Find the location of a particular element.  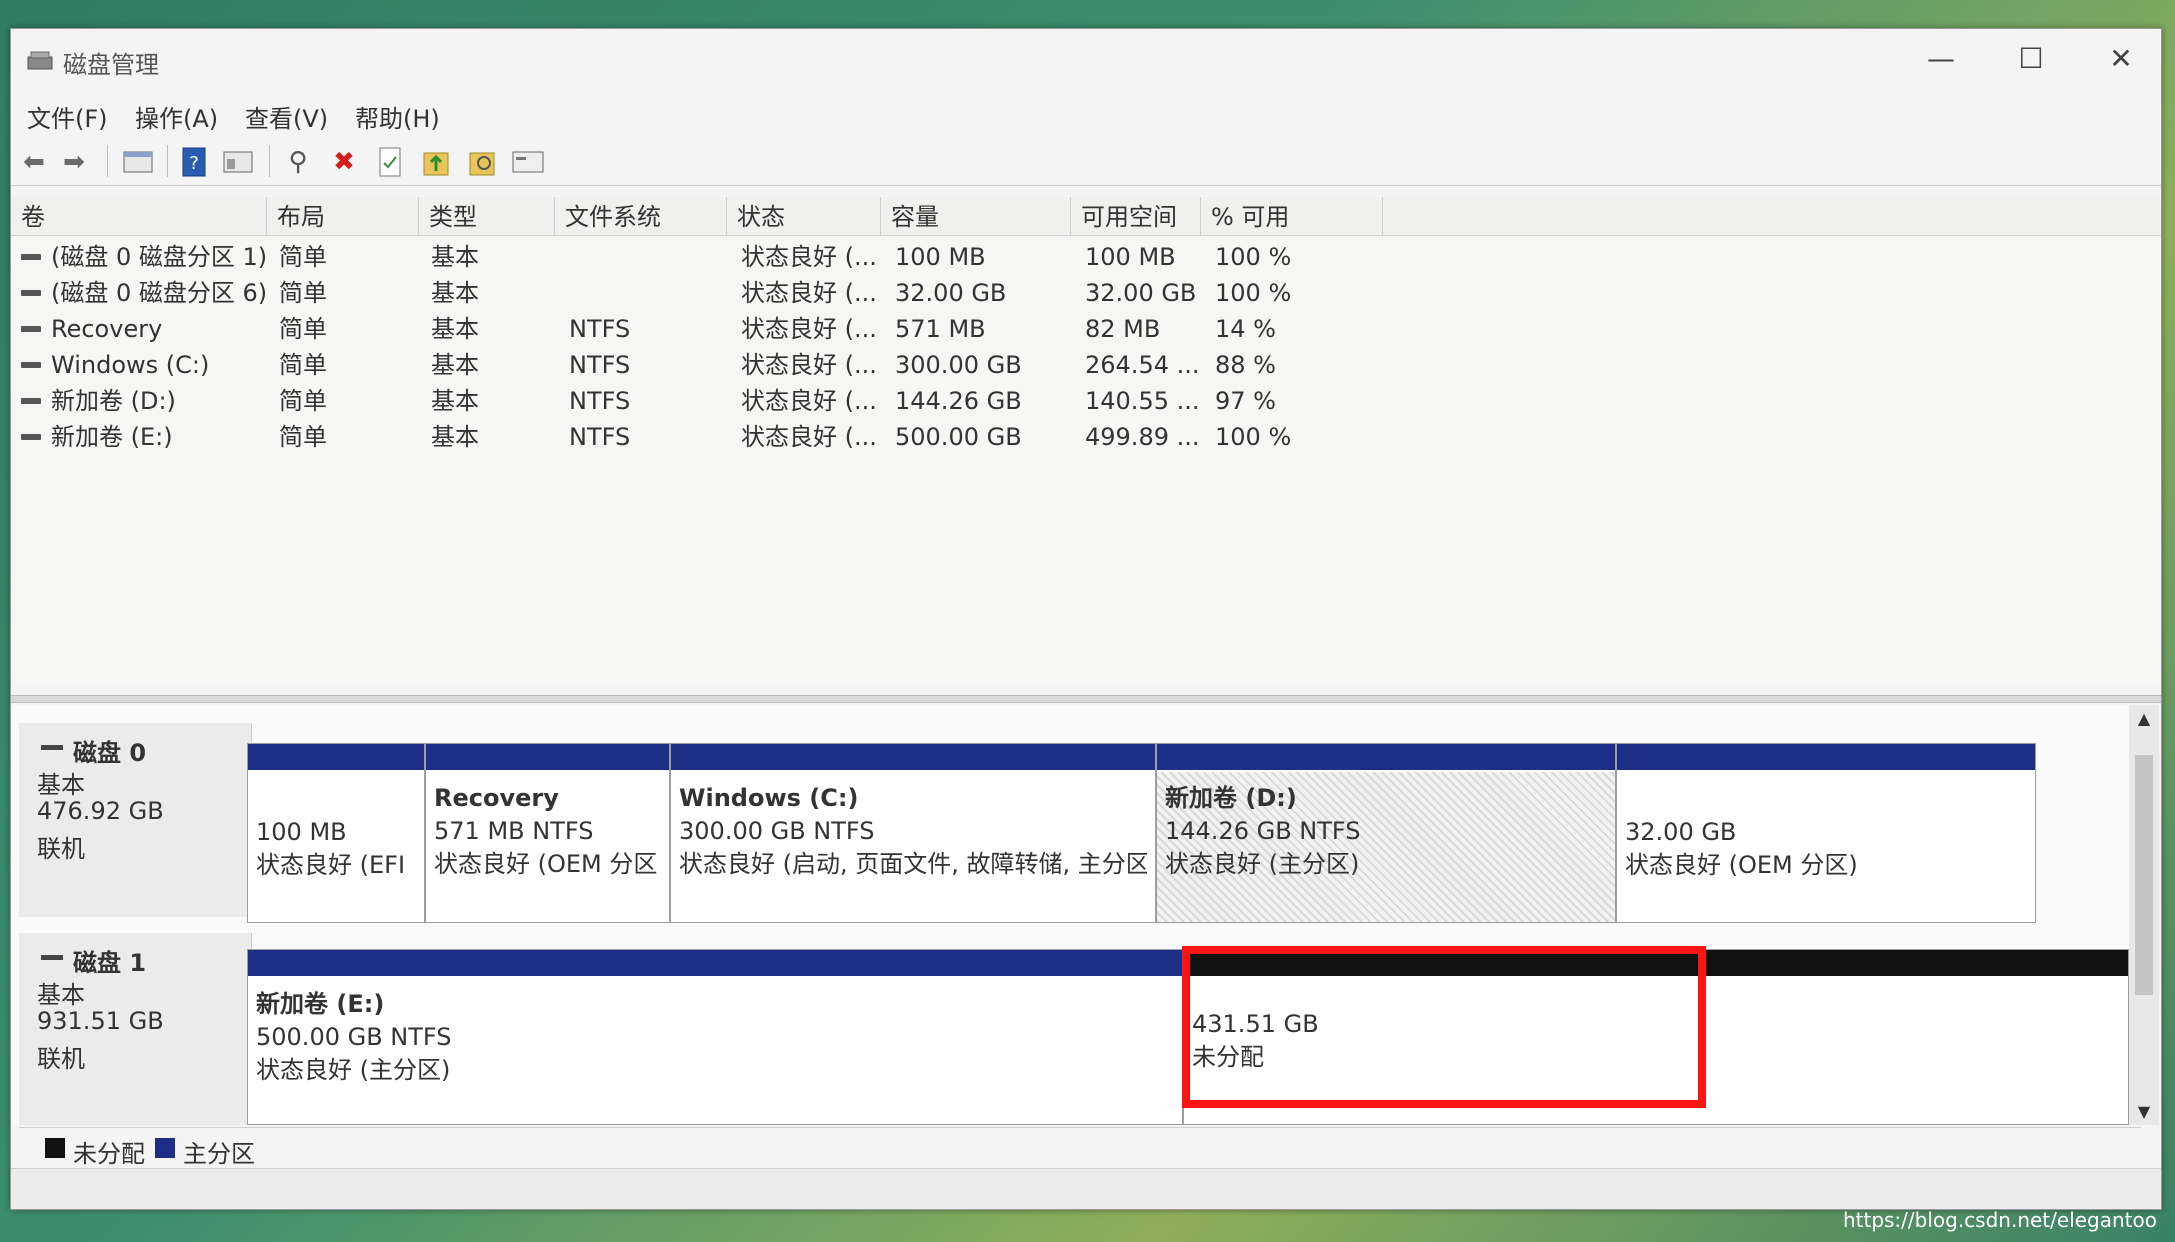

menu-view: 查看(V) is located at coordinates (286, 116).